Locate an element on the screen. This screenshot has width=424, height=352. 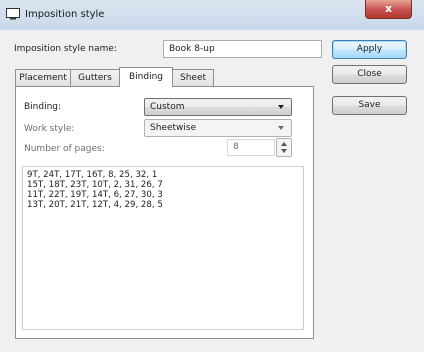
window-icon is located at coordinates (13, 14).